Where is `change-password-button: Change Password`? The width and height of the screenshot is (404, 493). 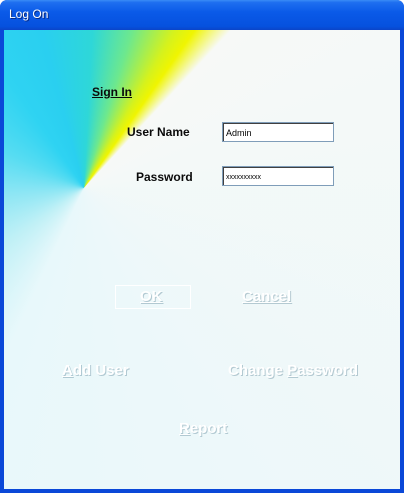 change-password-button: Change Password is located at coordinates (293, 370).